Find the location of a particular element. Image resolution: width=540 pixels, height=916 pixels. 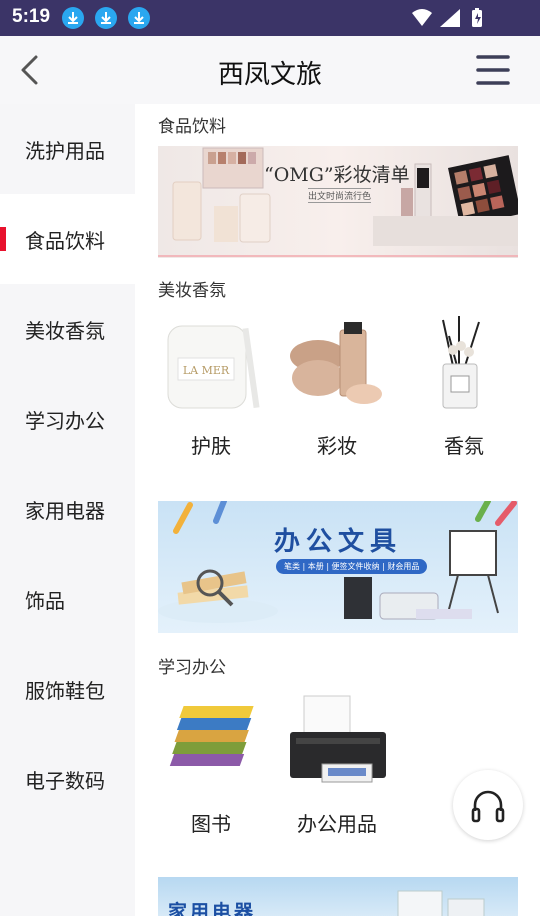

grid-item-skincare: LA MER 护肤 is located at coordinates (211, 387).